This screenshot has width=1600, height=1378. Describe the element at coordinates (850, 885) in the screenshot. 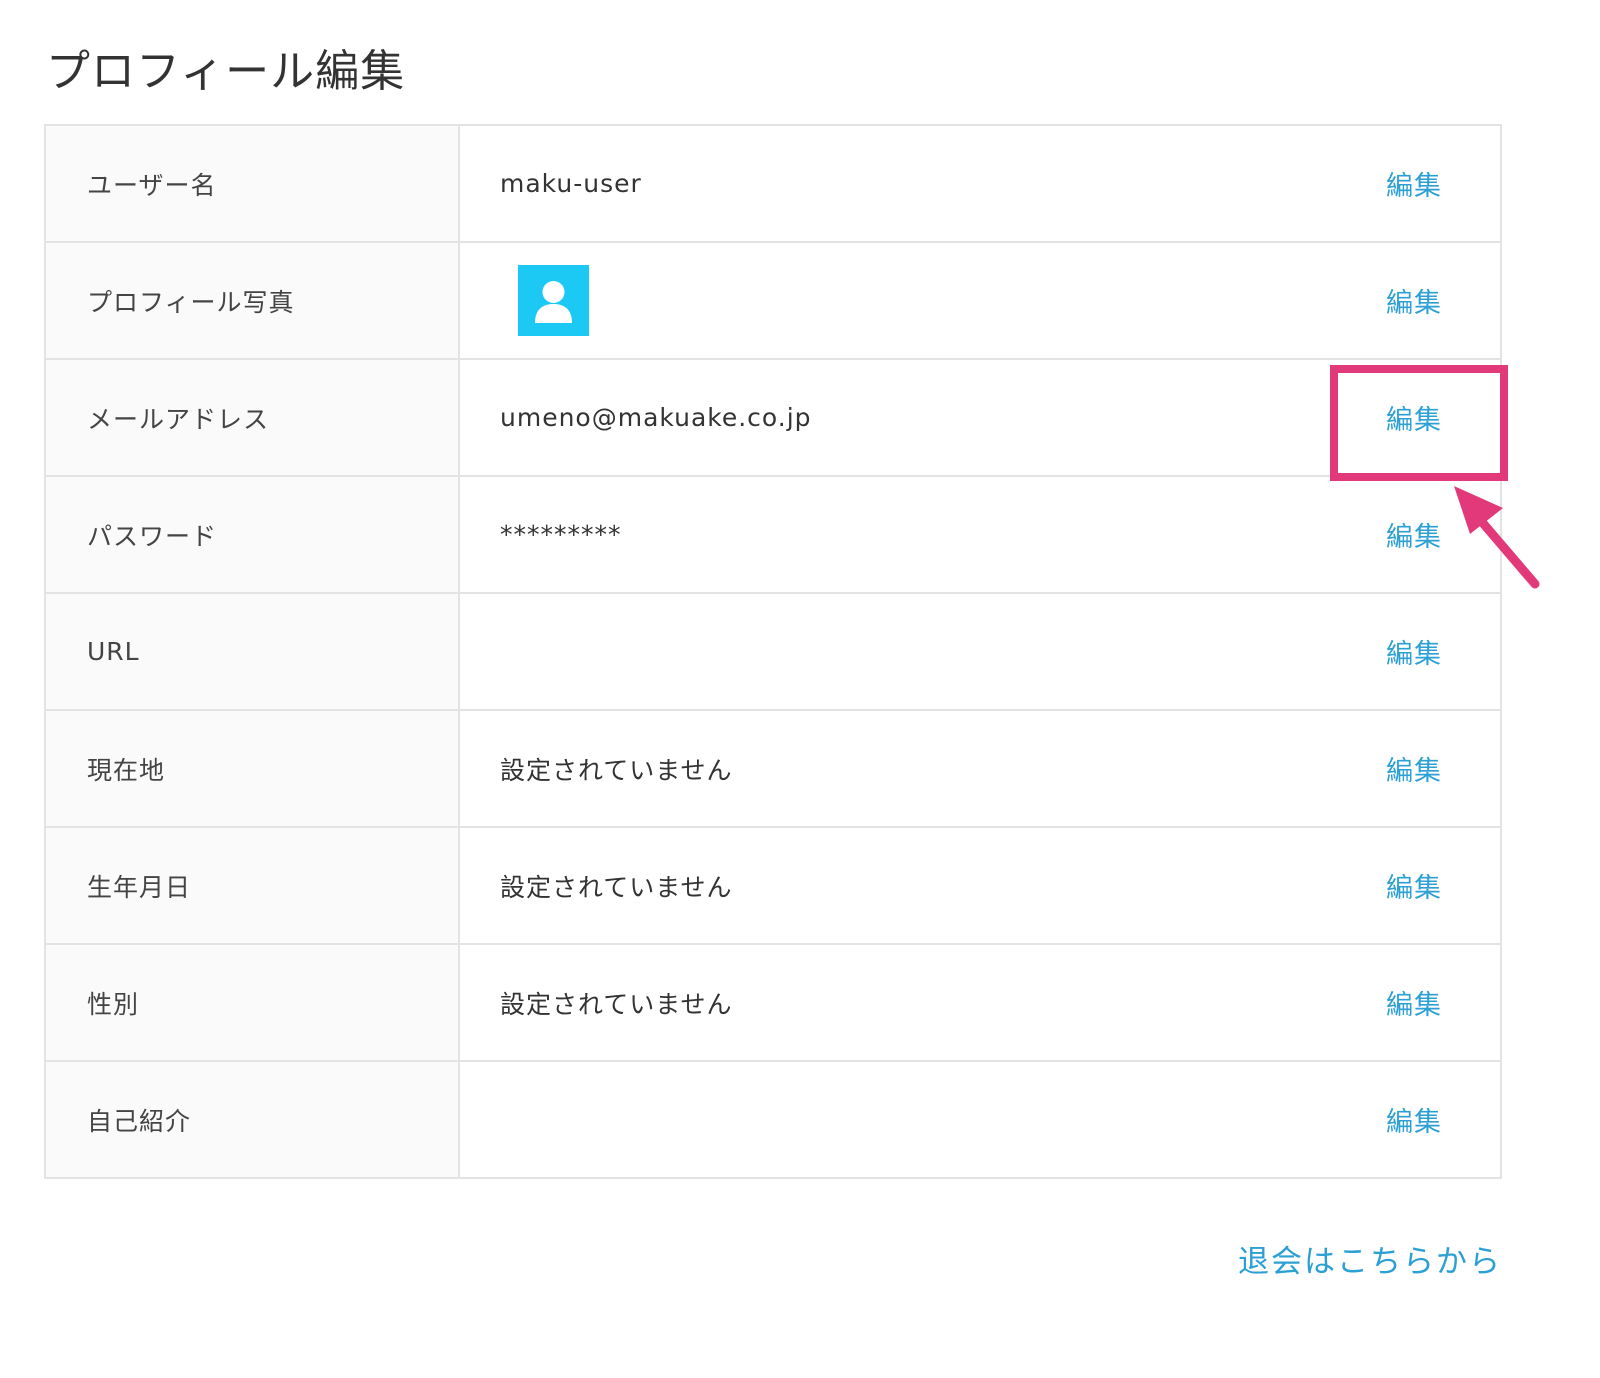

I see `birthday-value: 設定されていません` at that location.